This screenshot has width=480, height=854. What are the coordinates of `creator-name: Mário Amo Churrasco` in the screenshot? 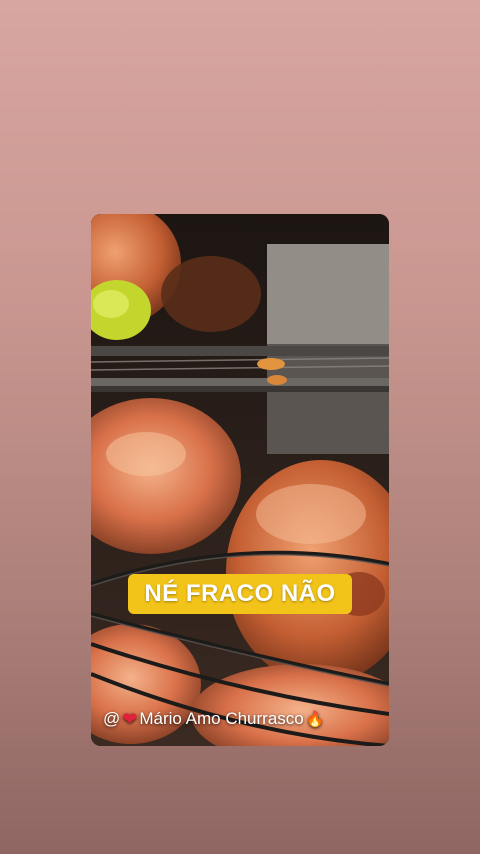 It's located at (221, 718).